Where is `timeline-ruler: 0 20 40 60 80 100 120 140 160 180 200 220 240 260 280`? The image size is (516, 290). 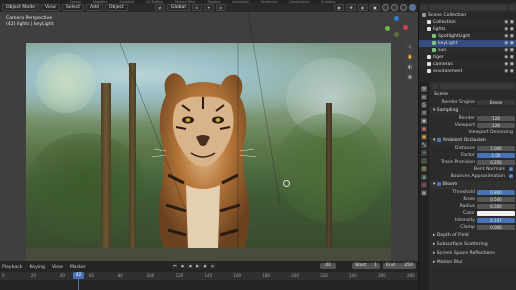 timeline-ruler: 0 20 40 60 80 100 120 140 160 180 200 220 240 260 280 is located at coordinates (209, 276).